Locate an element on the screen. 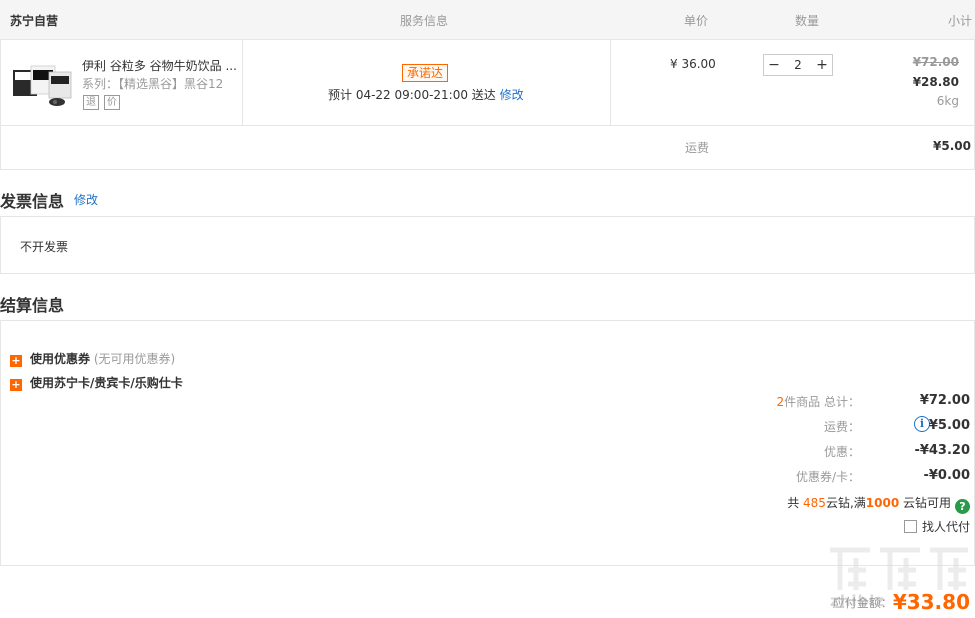 Image resolution: width=975 pixels, height=618 pixels. cloud-threshold: 1000 is located at coordinates (882, 503).